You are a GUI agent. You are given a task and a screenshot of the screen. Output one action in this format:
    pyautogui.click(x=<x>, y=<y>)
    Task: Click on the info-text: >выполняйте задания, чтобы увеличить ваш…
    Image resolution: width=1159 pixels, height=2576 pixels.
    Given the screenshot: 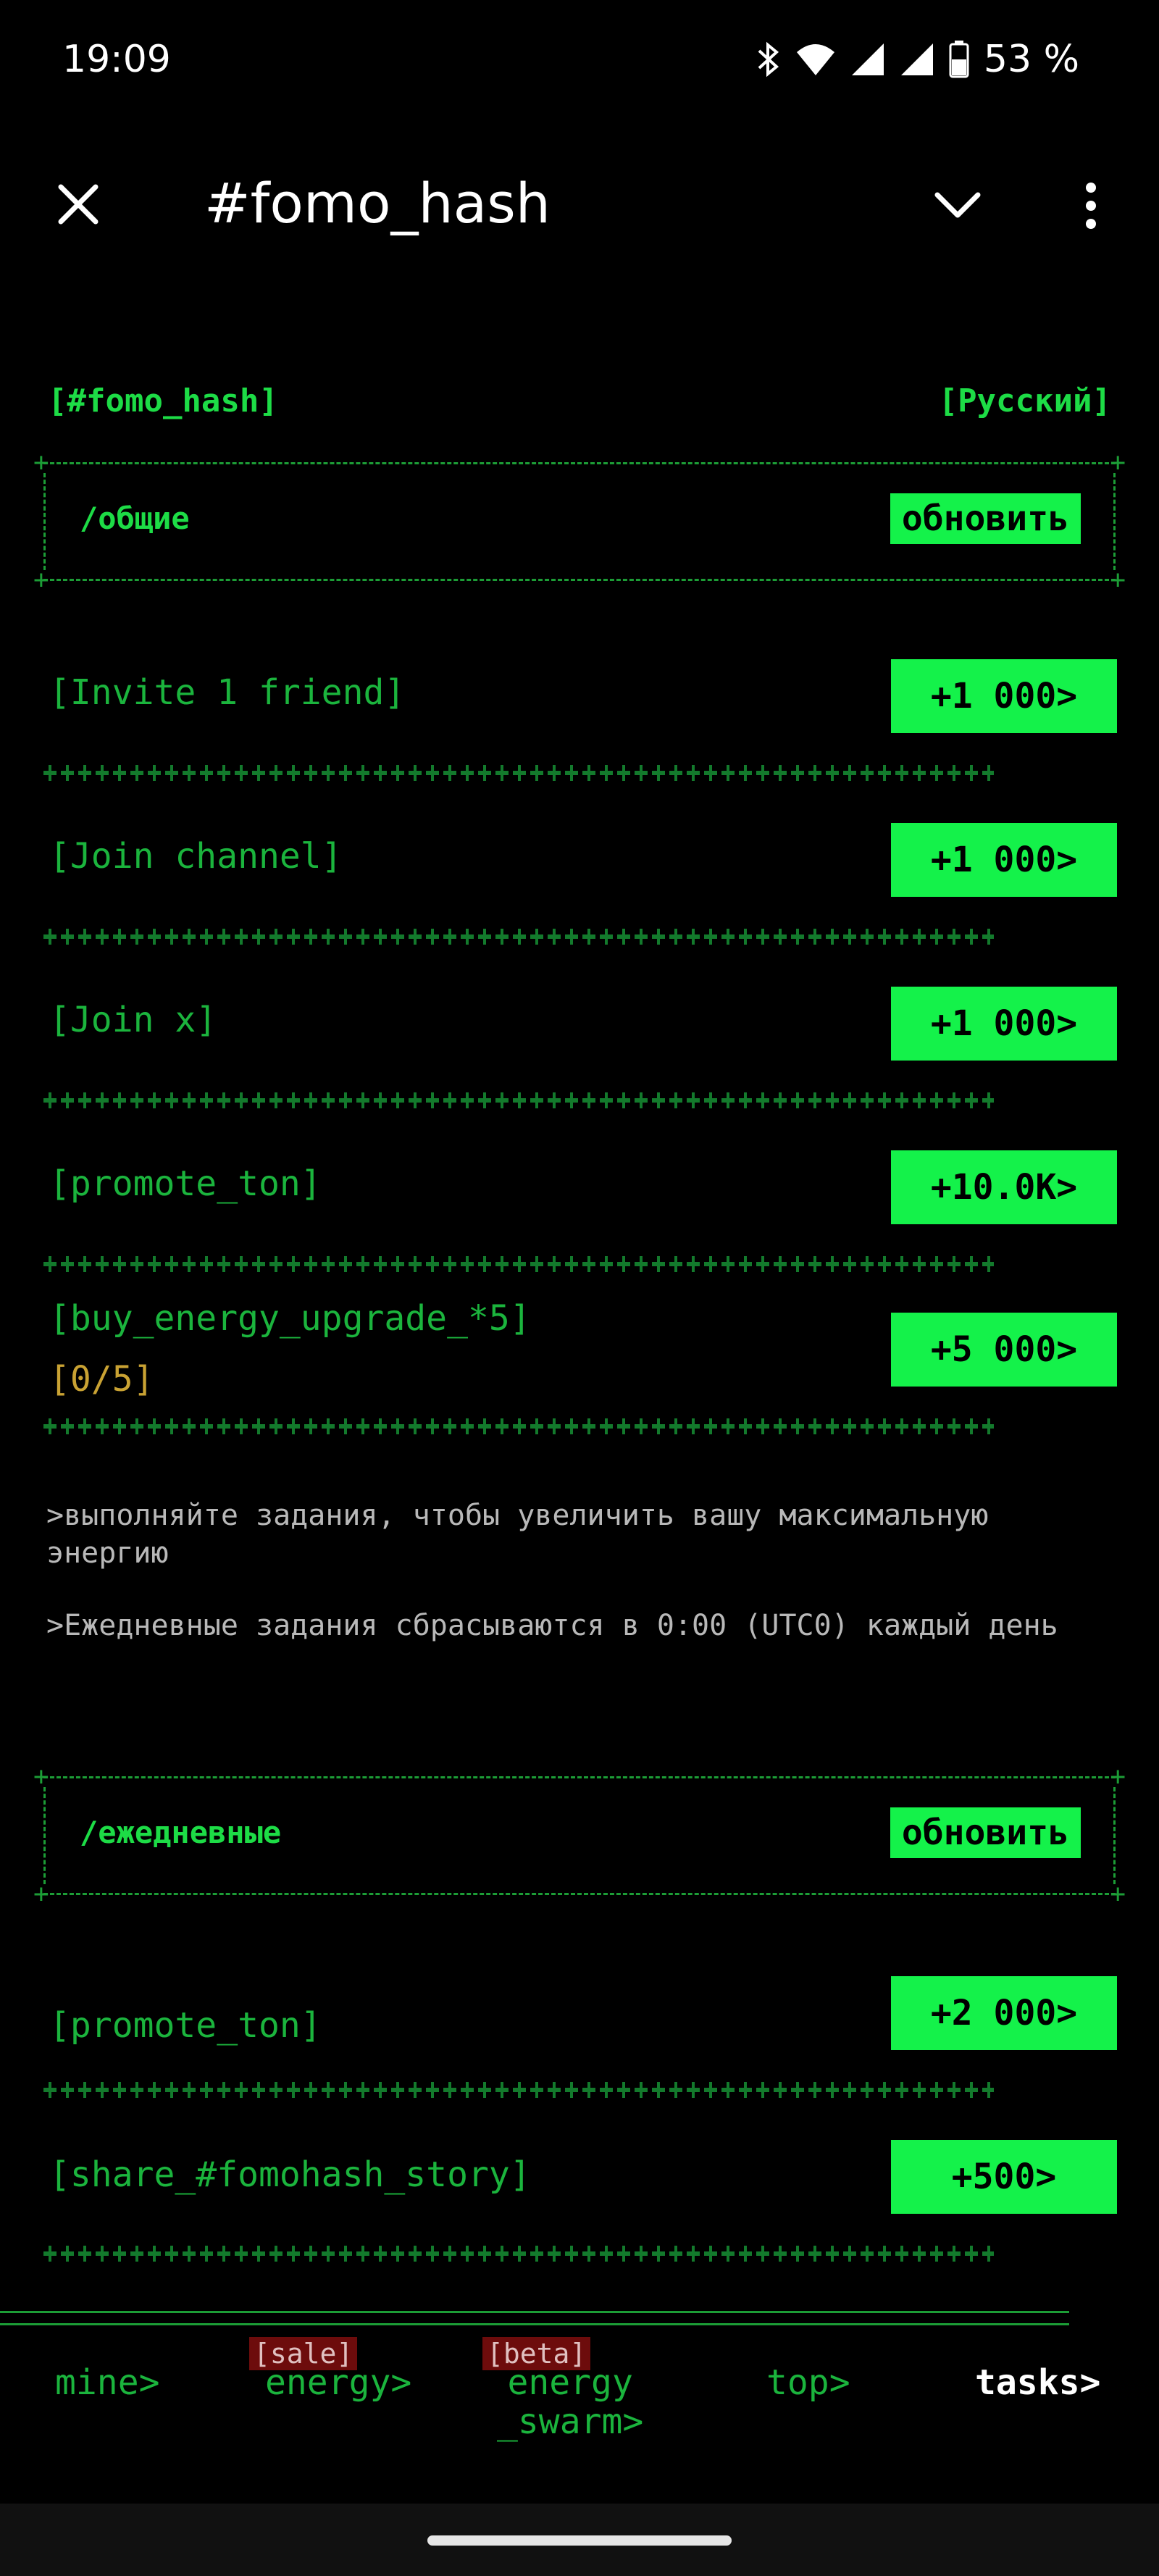 What is the action you would take?
    pyautogui.click(x=518, y=1534)
    